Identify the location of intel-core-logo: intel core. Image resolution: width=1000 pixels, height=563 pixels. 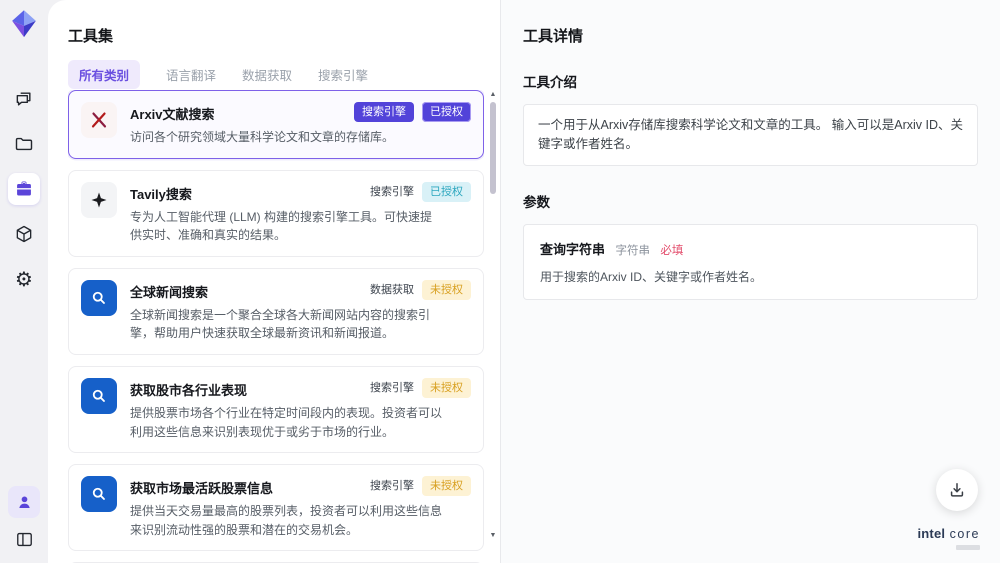
(948, 537).